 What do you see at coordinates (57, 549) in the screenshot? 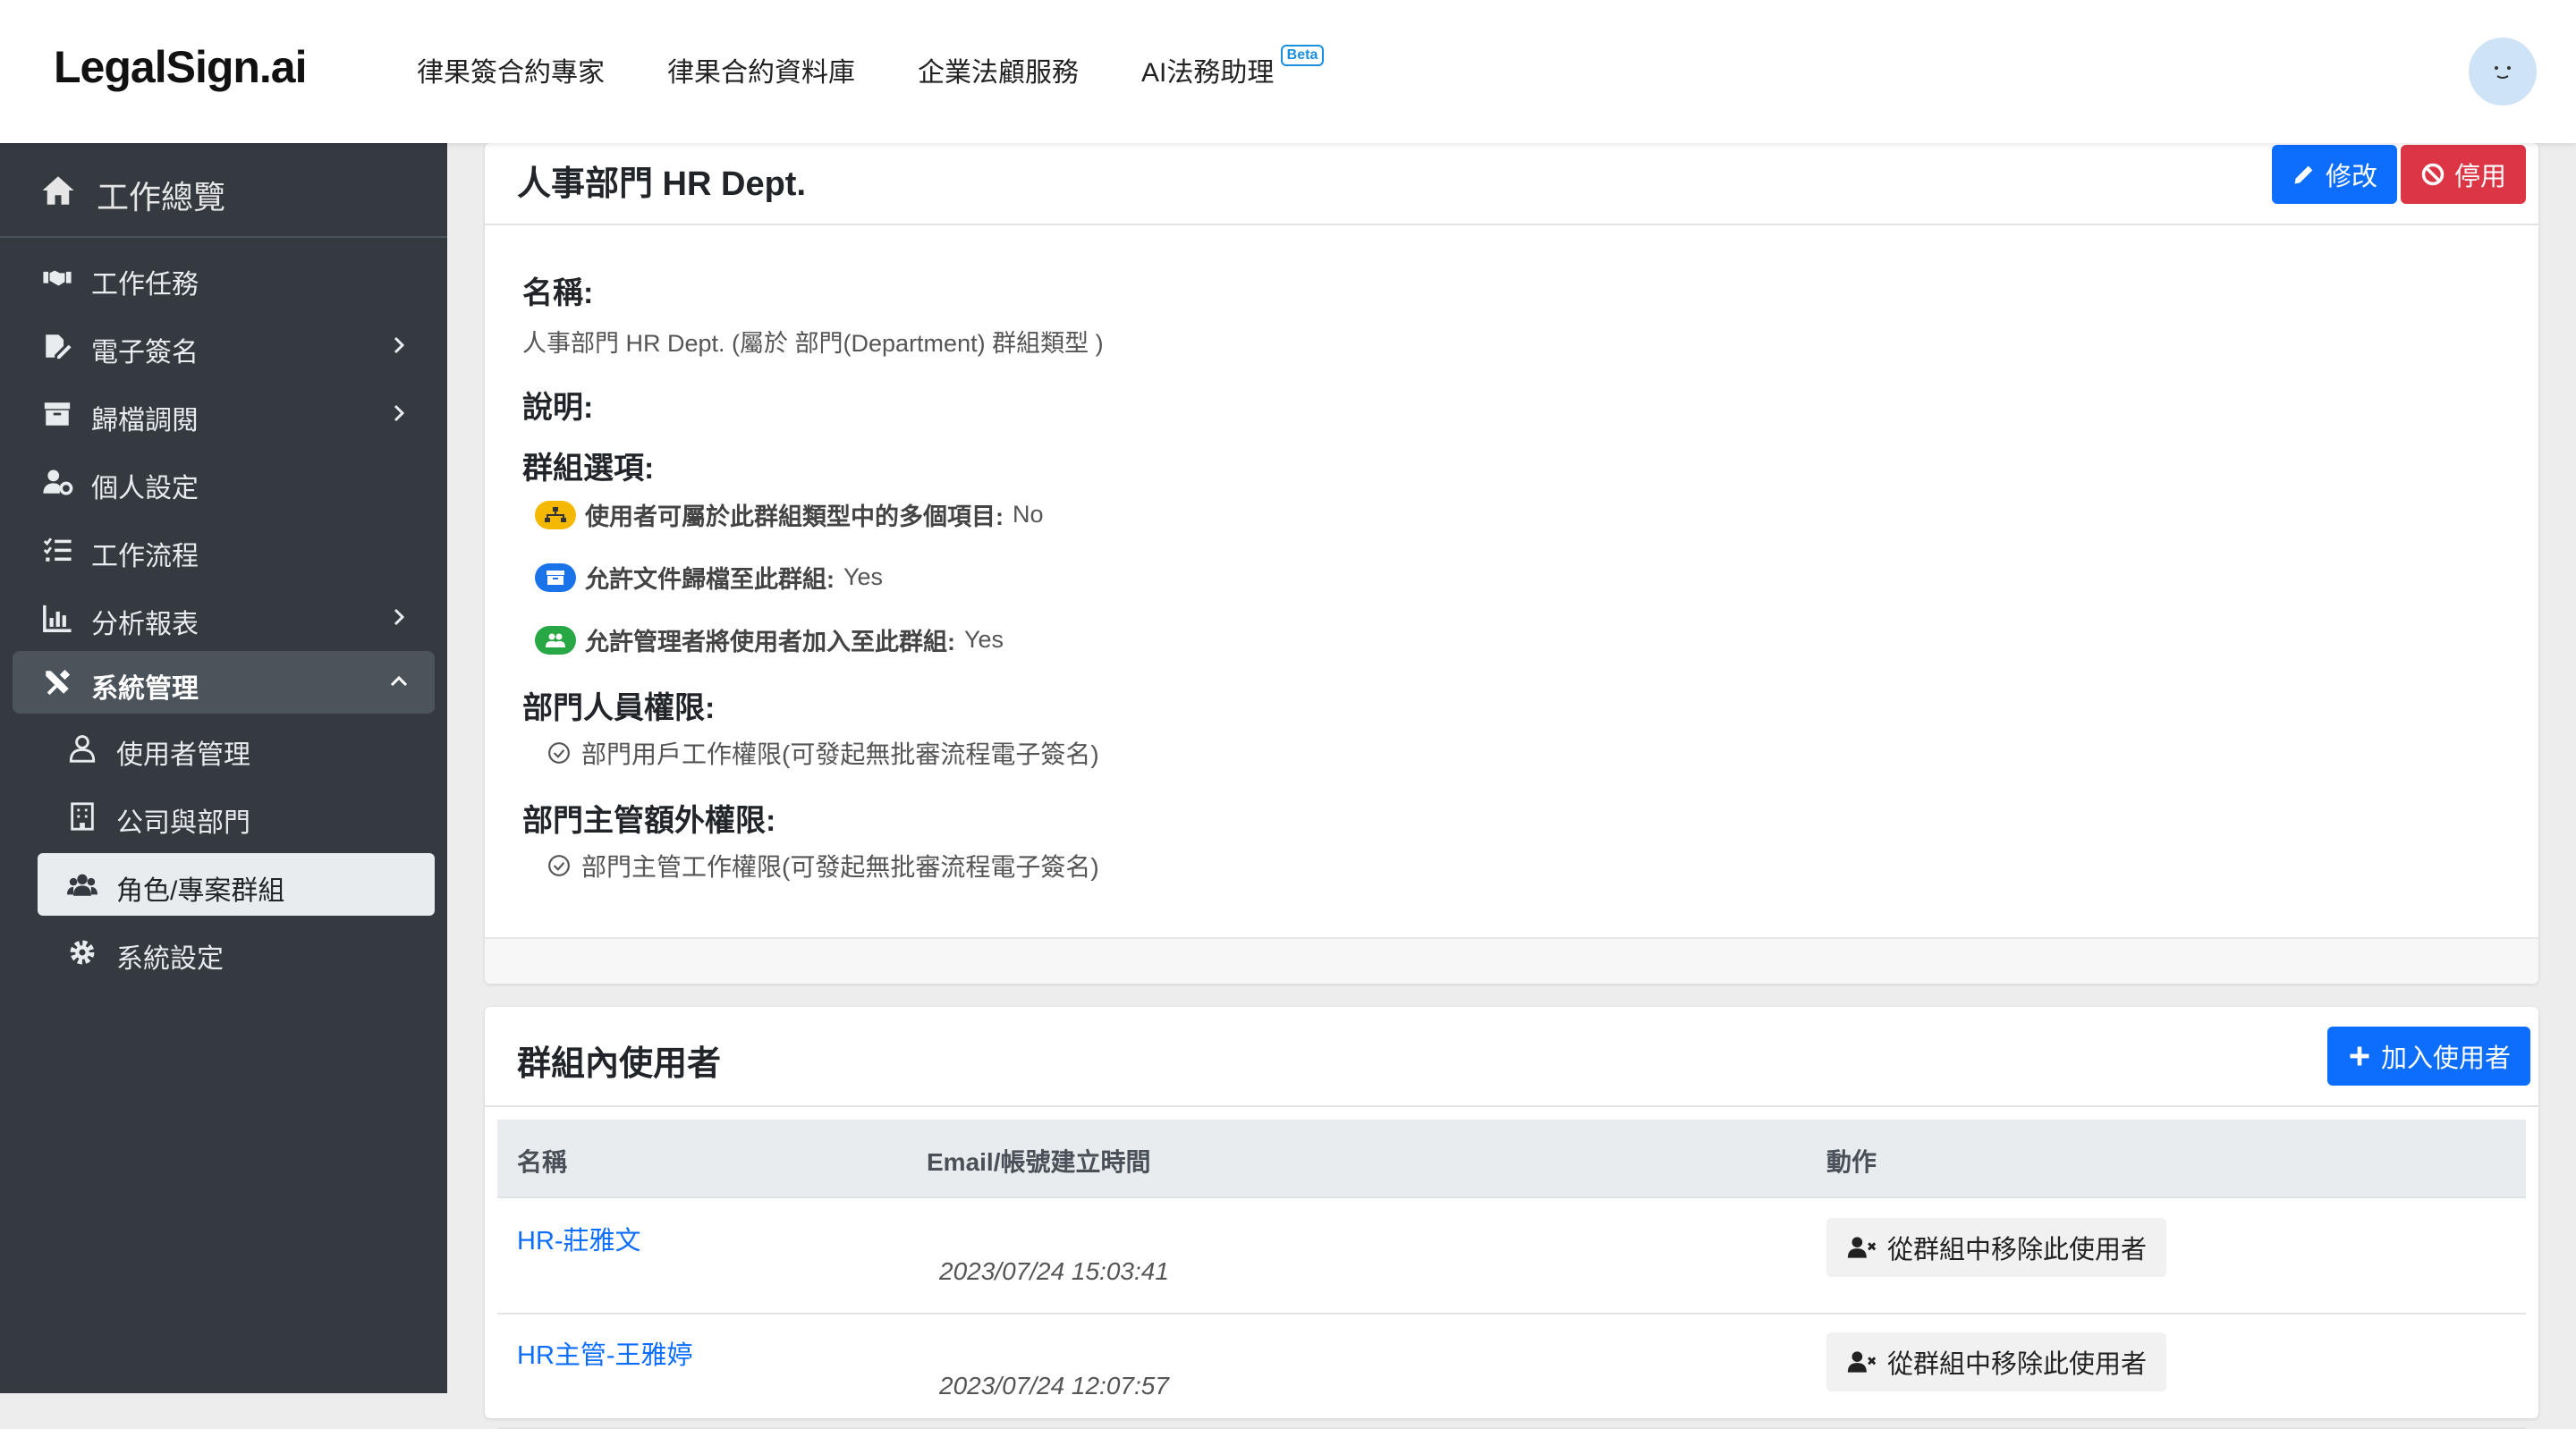
I see `list-check-icon` at bounding box center [57, 549].